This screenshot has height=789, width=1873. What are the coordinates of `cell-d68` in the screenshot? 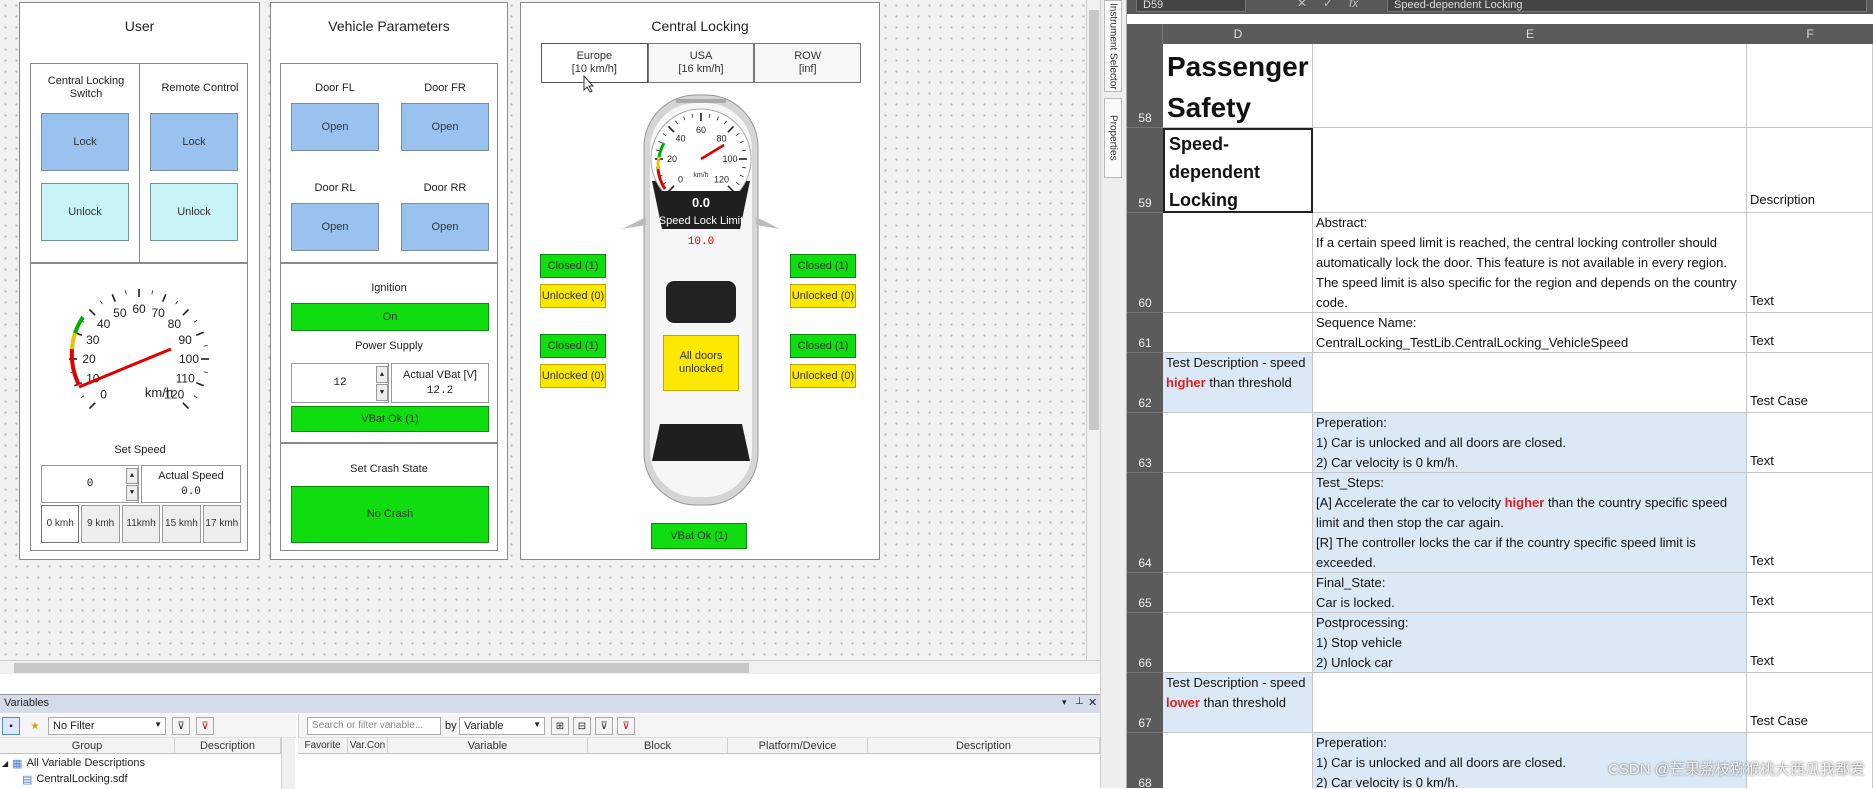 It's located at (1238, 760).